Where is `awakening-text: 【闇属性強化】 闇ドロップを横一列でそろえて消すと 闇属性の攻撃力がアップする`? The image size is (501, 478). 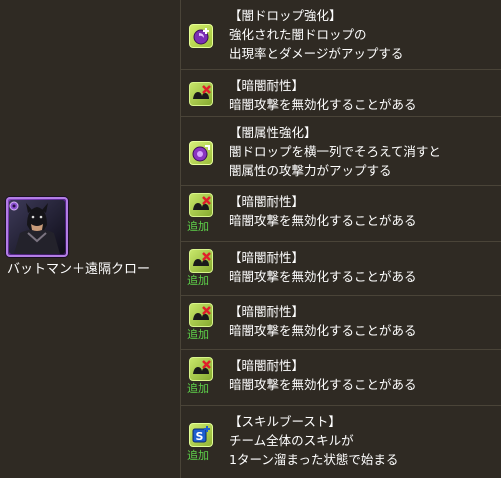 awakening-text: 【闇属性強化】 闇ドロップを横一列でそろえて消すと 闇属性の攻撃力がアップする is located at coordinates (363, 151).